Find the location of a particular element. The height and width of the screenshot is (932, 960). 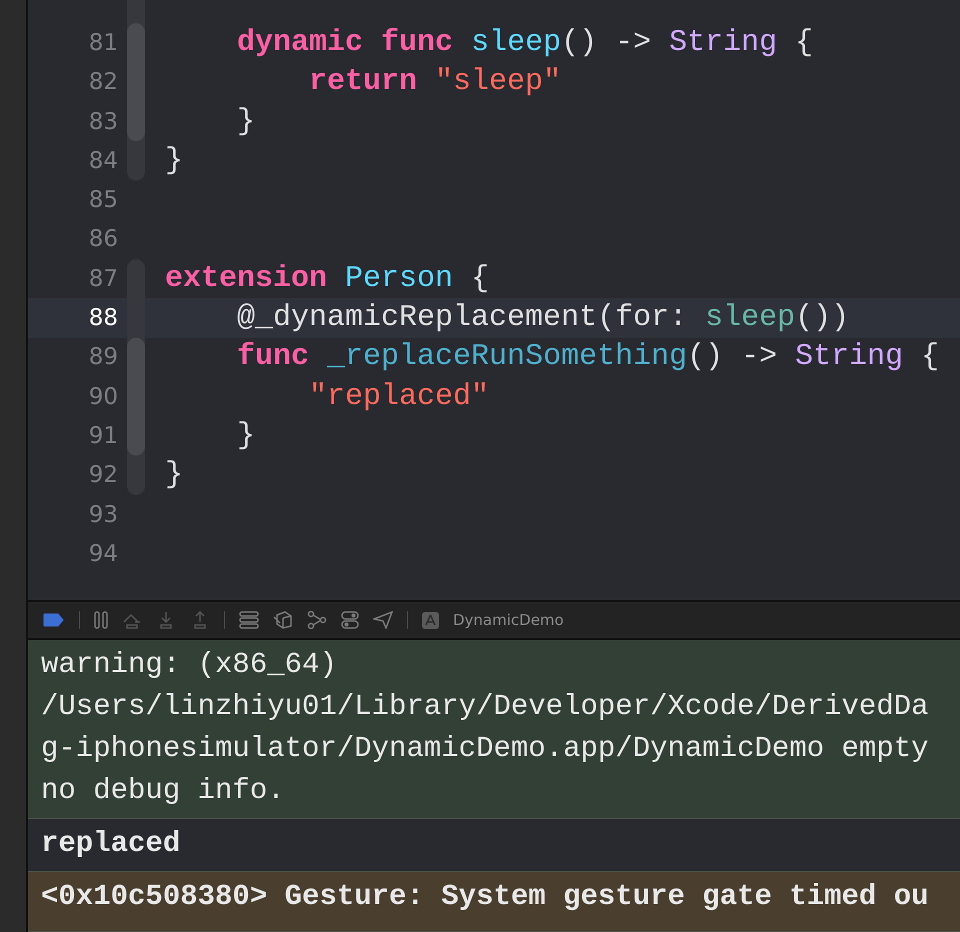

line-number: 82 is located at coordinates (103, 82).